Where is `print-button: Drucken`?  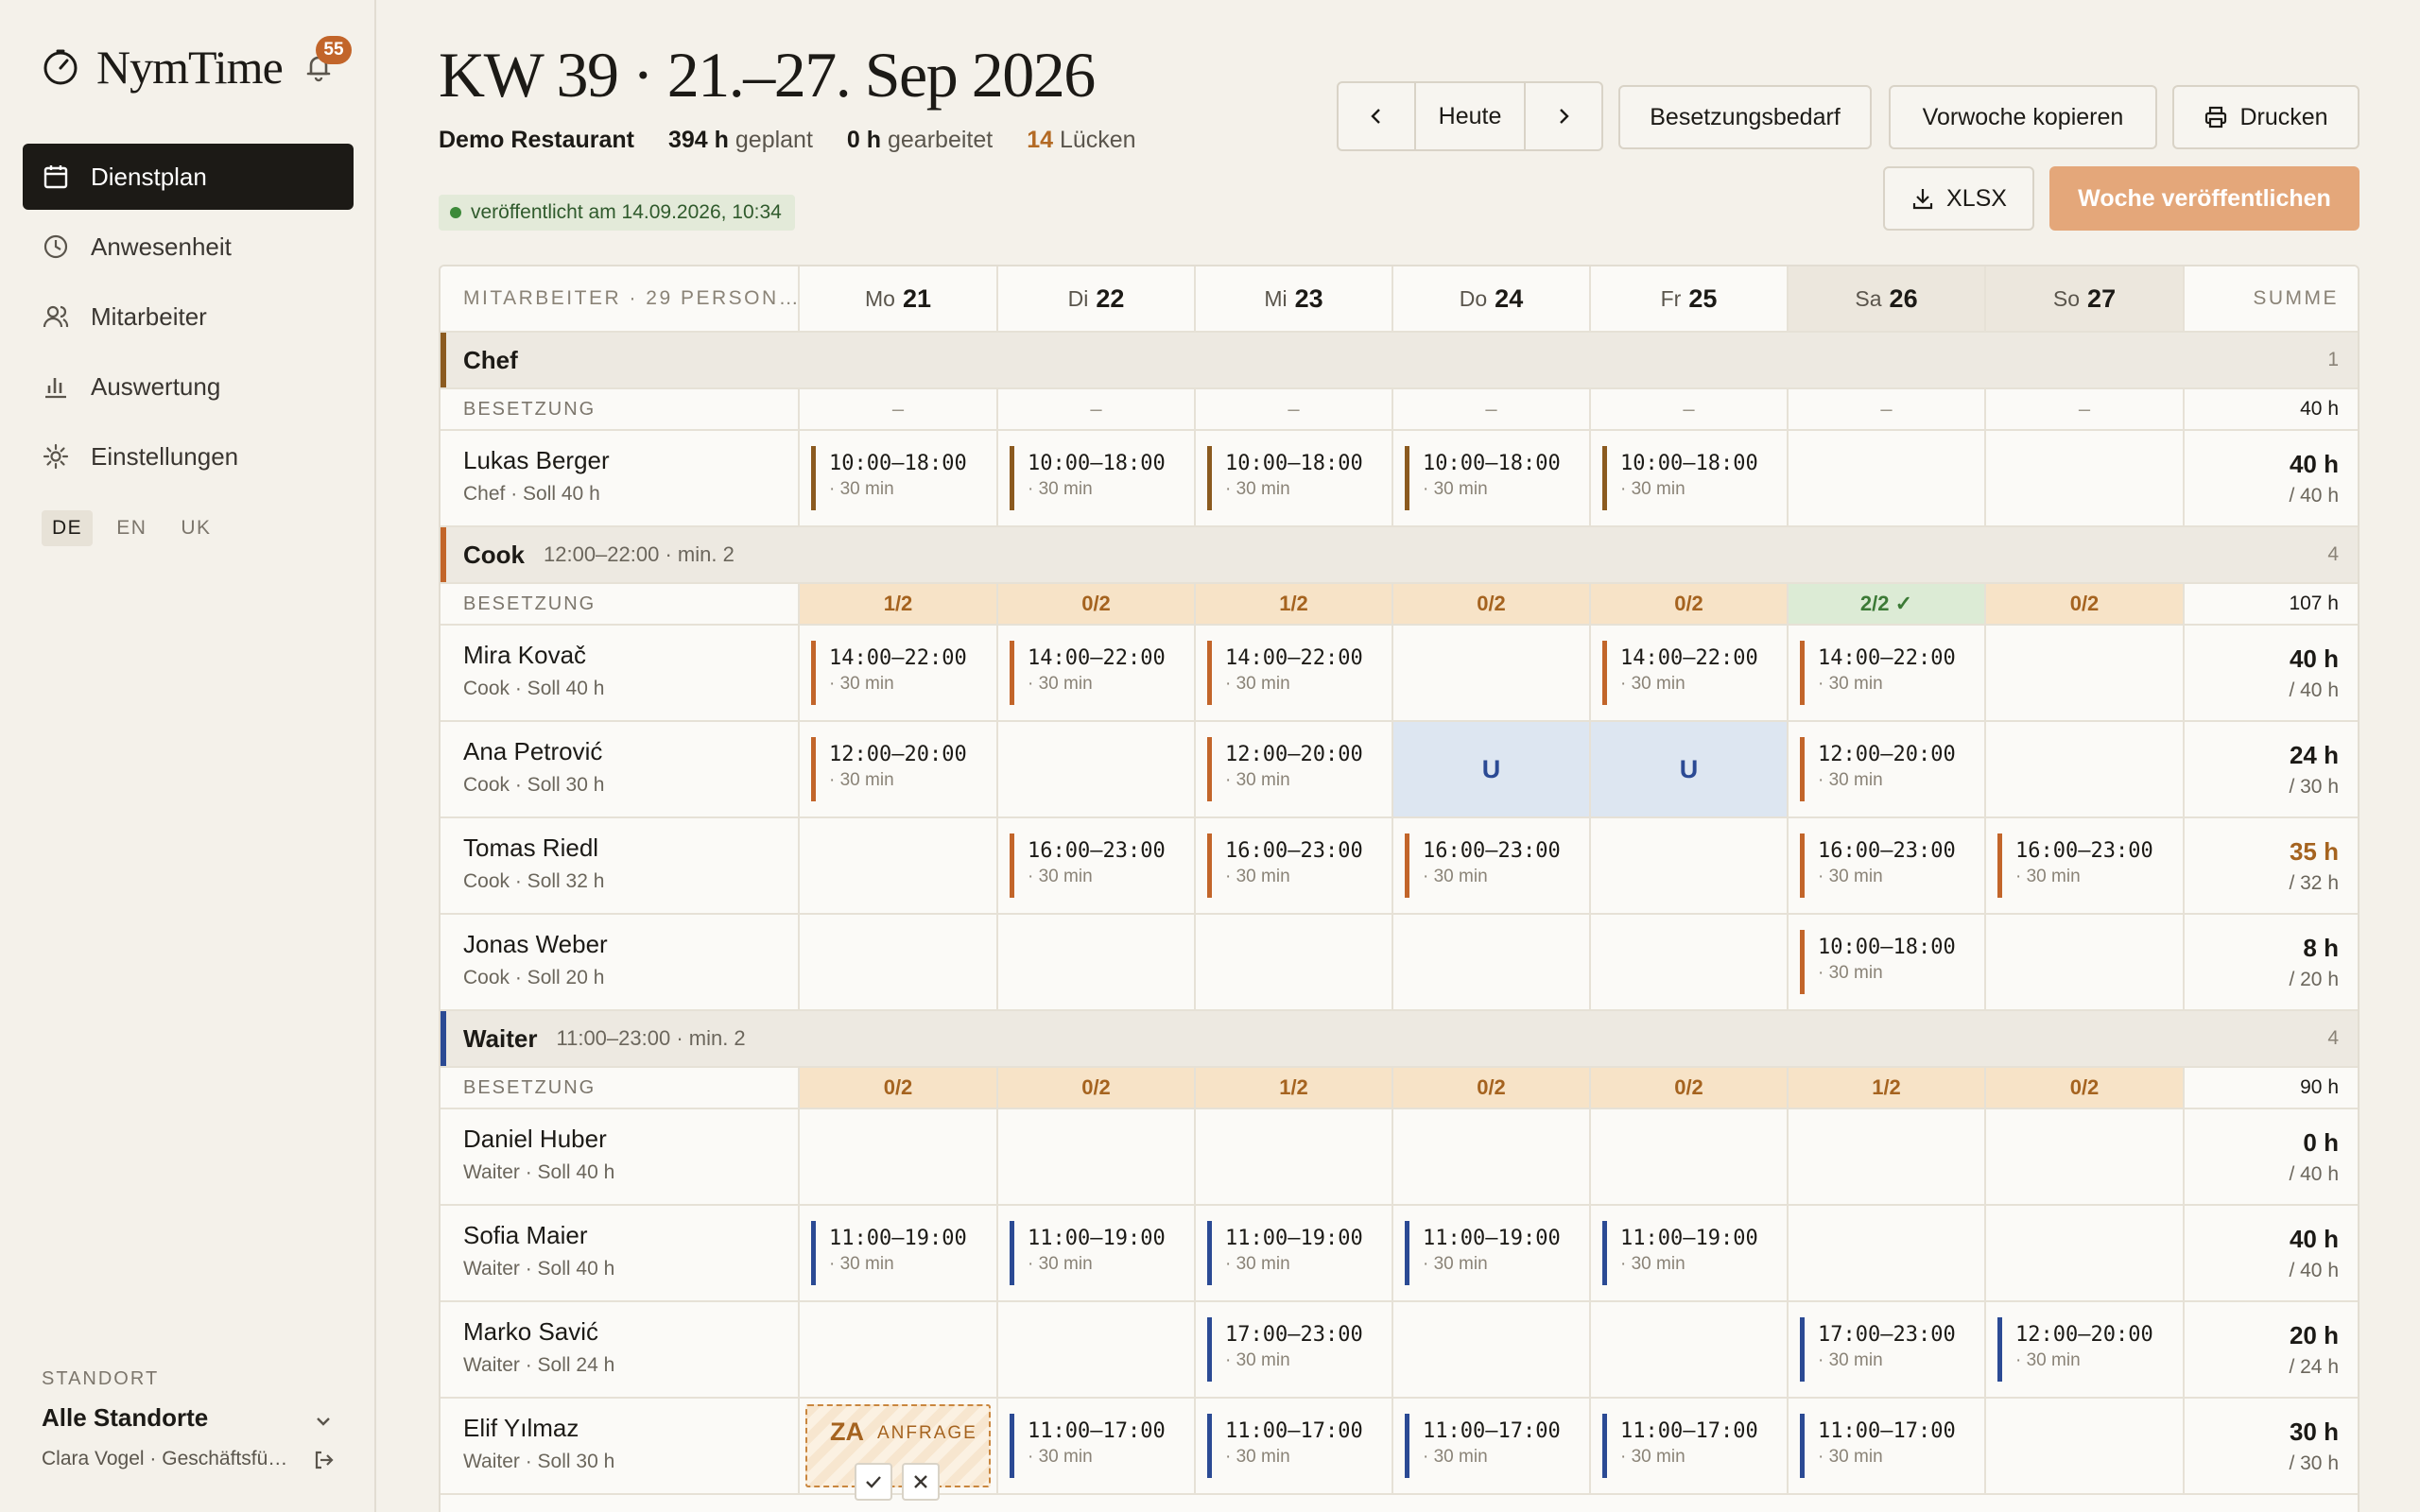
print-button: Drucken is located at coordinates (2266, 117).